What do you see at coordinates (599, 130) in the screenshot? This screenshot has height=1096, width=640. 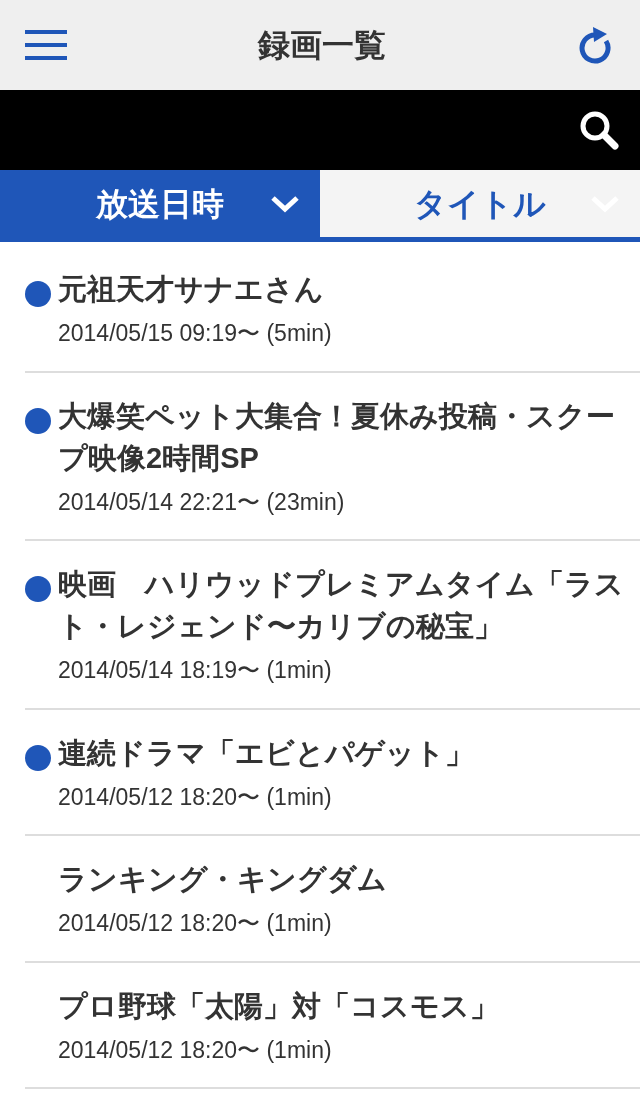 I see `search-icon` at bounding box center [599, 130].